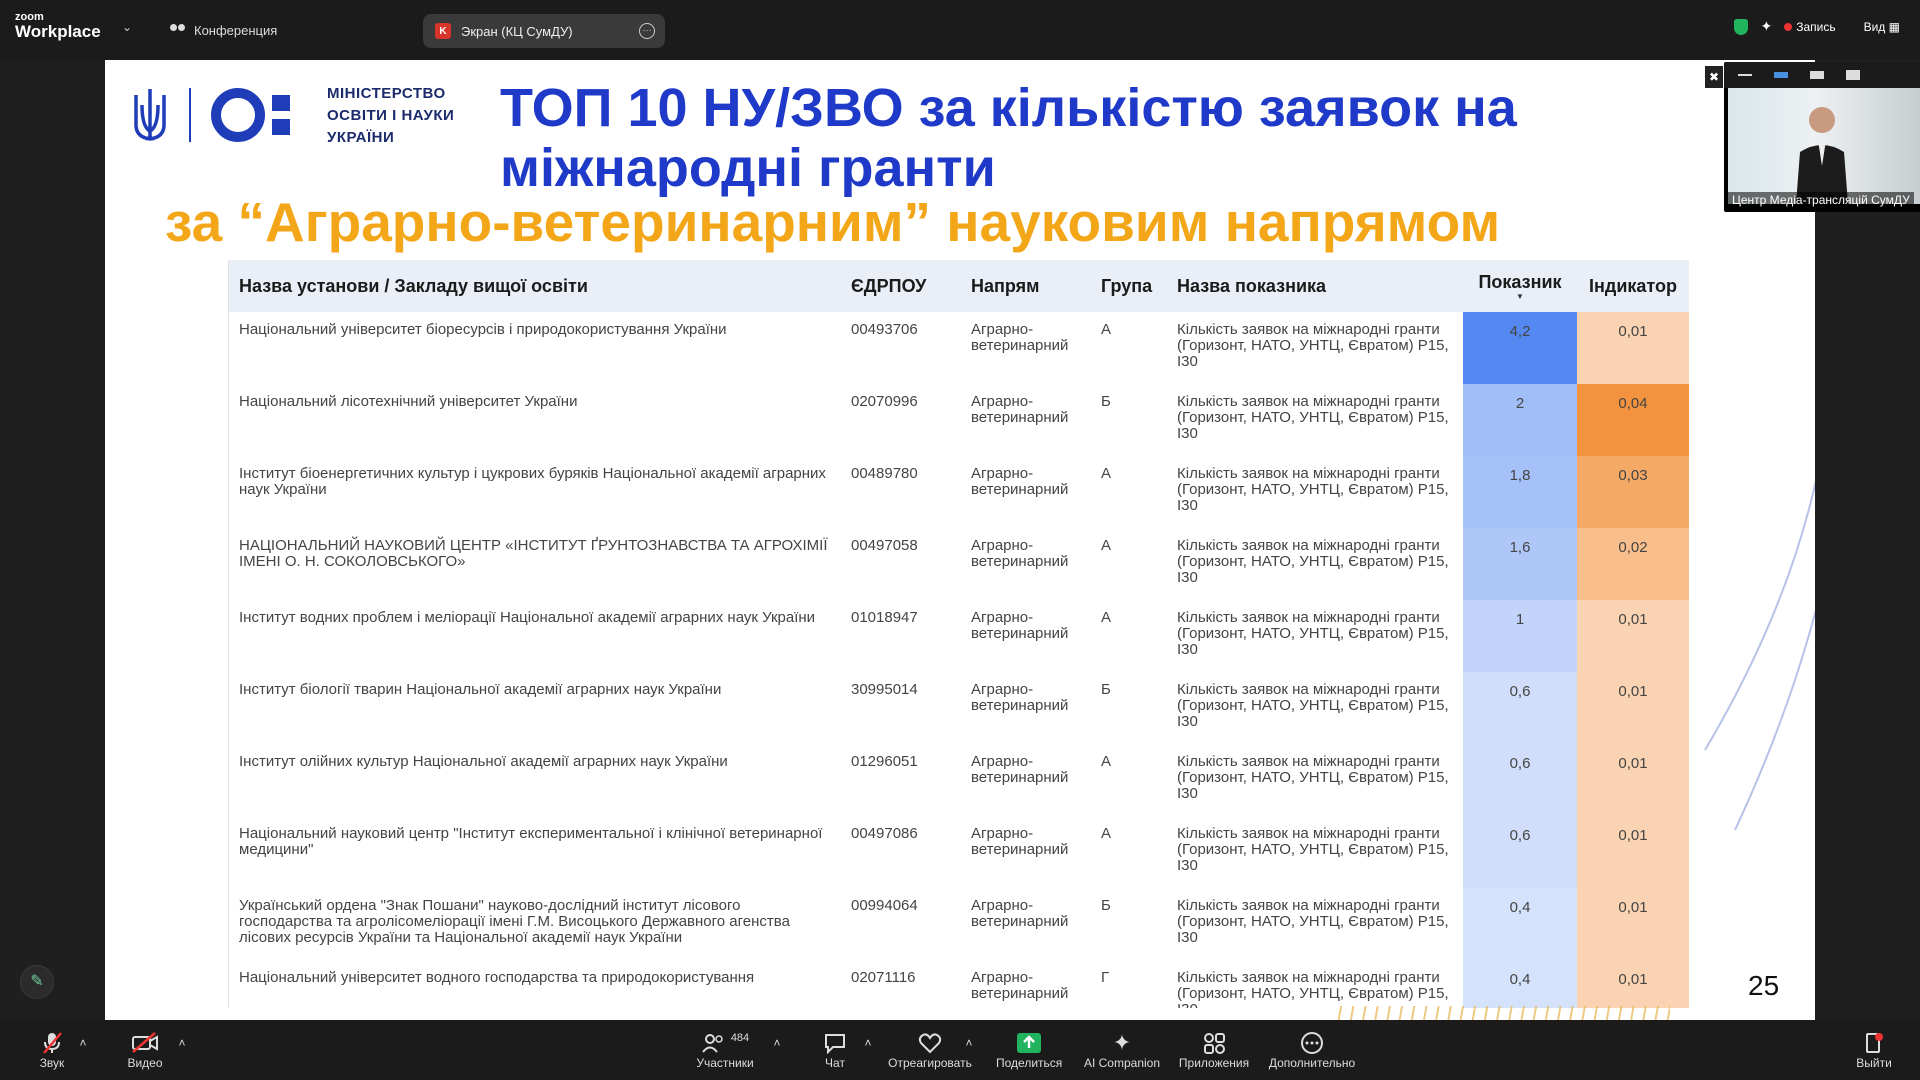 This screenshot has width=1920, height=1080. What do you see at coordinates (1764, 985) in the screenshot?
I see `slide-page-number: 25` at bounding box center [1764, 985].